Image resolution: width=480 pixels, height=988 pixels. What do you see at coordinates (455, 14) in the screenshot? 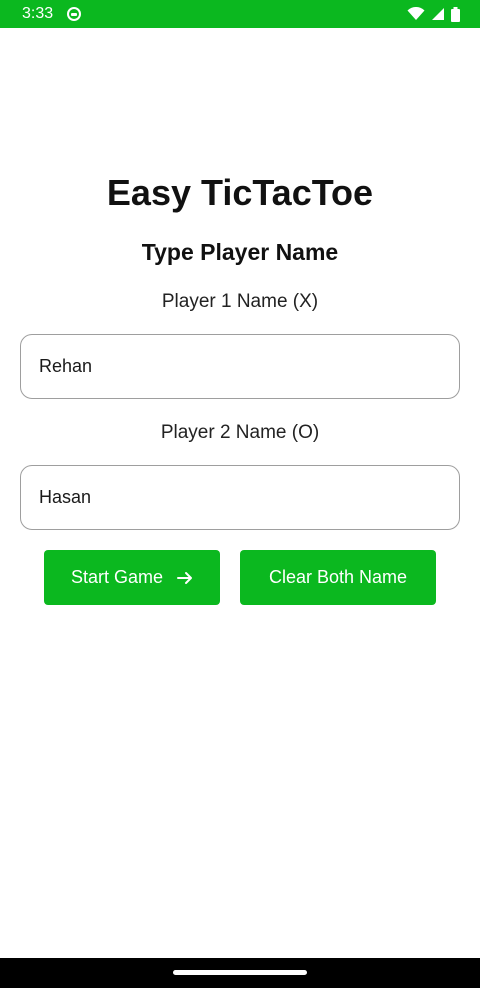
I see `battery-icon` at bounding box center [455, 14].